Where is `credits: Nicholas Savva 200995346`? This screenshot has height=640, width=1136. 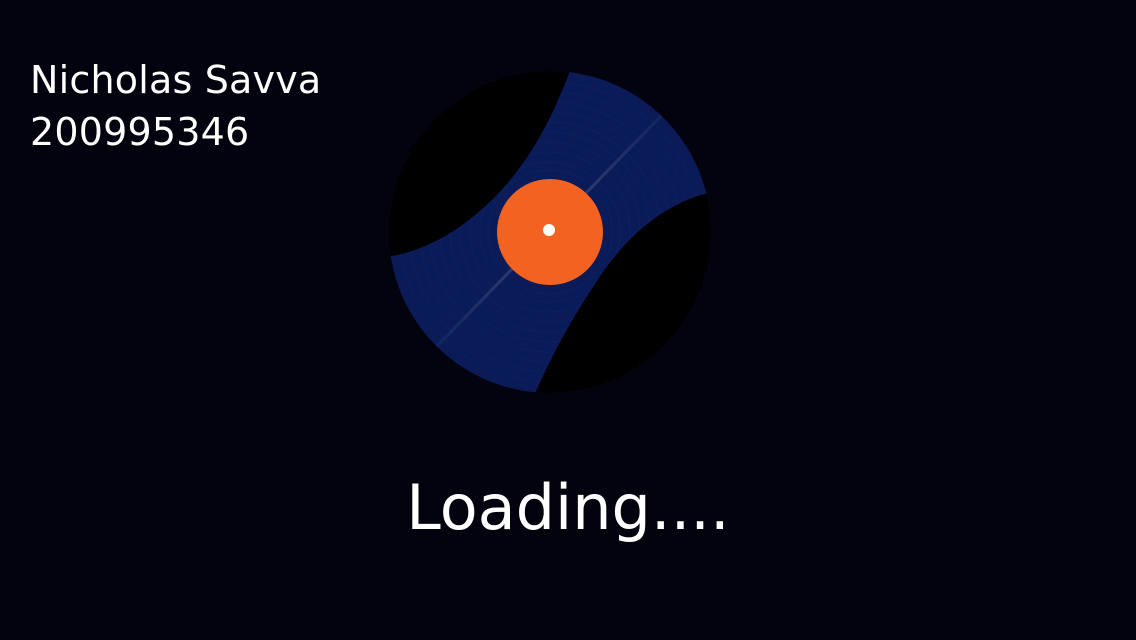 credits: Nicholas Savva 200995346 is located at coordinates (175, 106).